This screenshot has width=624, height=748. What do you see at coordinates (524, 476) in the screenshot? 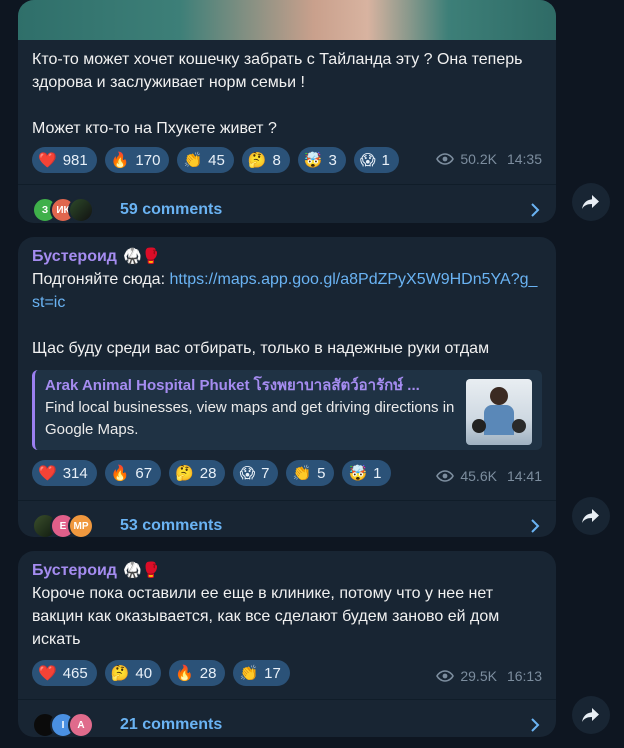
I see `message-time: 14:41` at bounding box center [524, 476].